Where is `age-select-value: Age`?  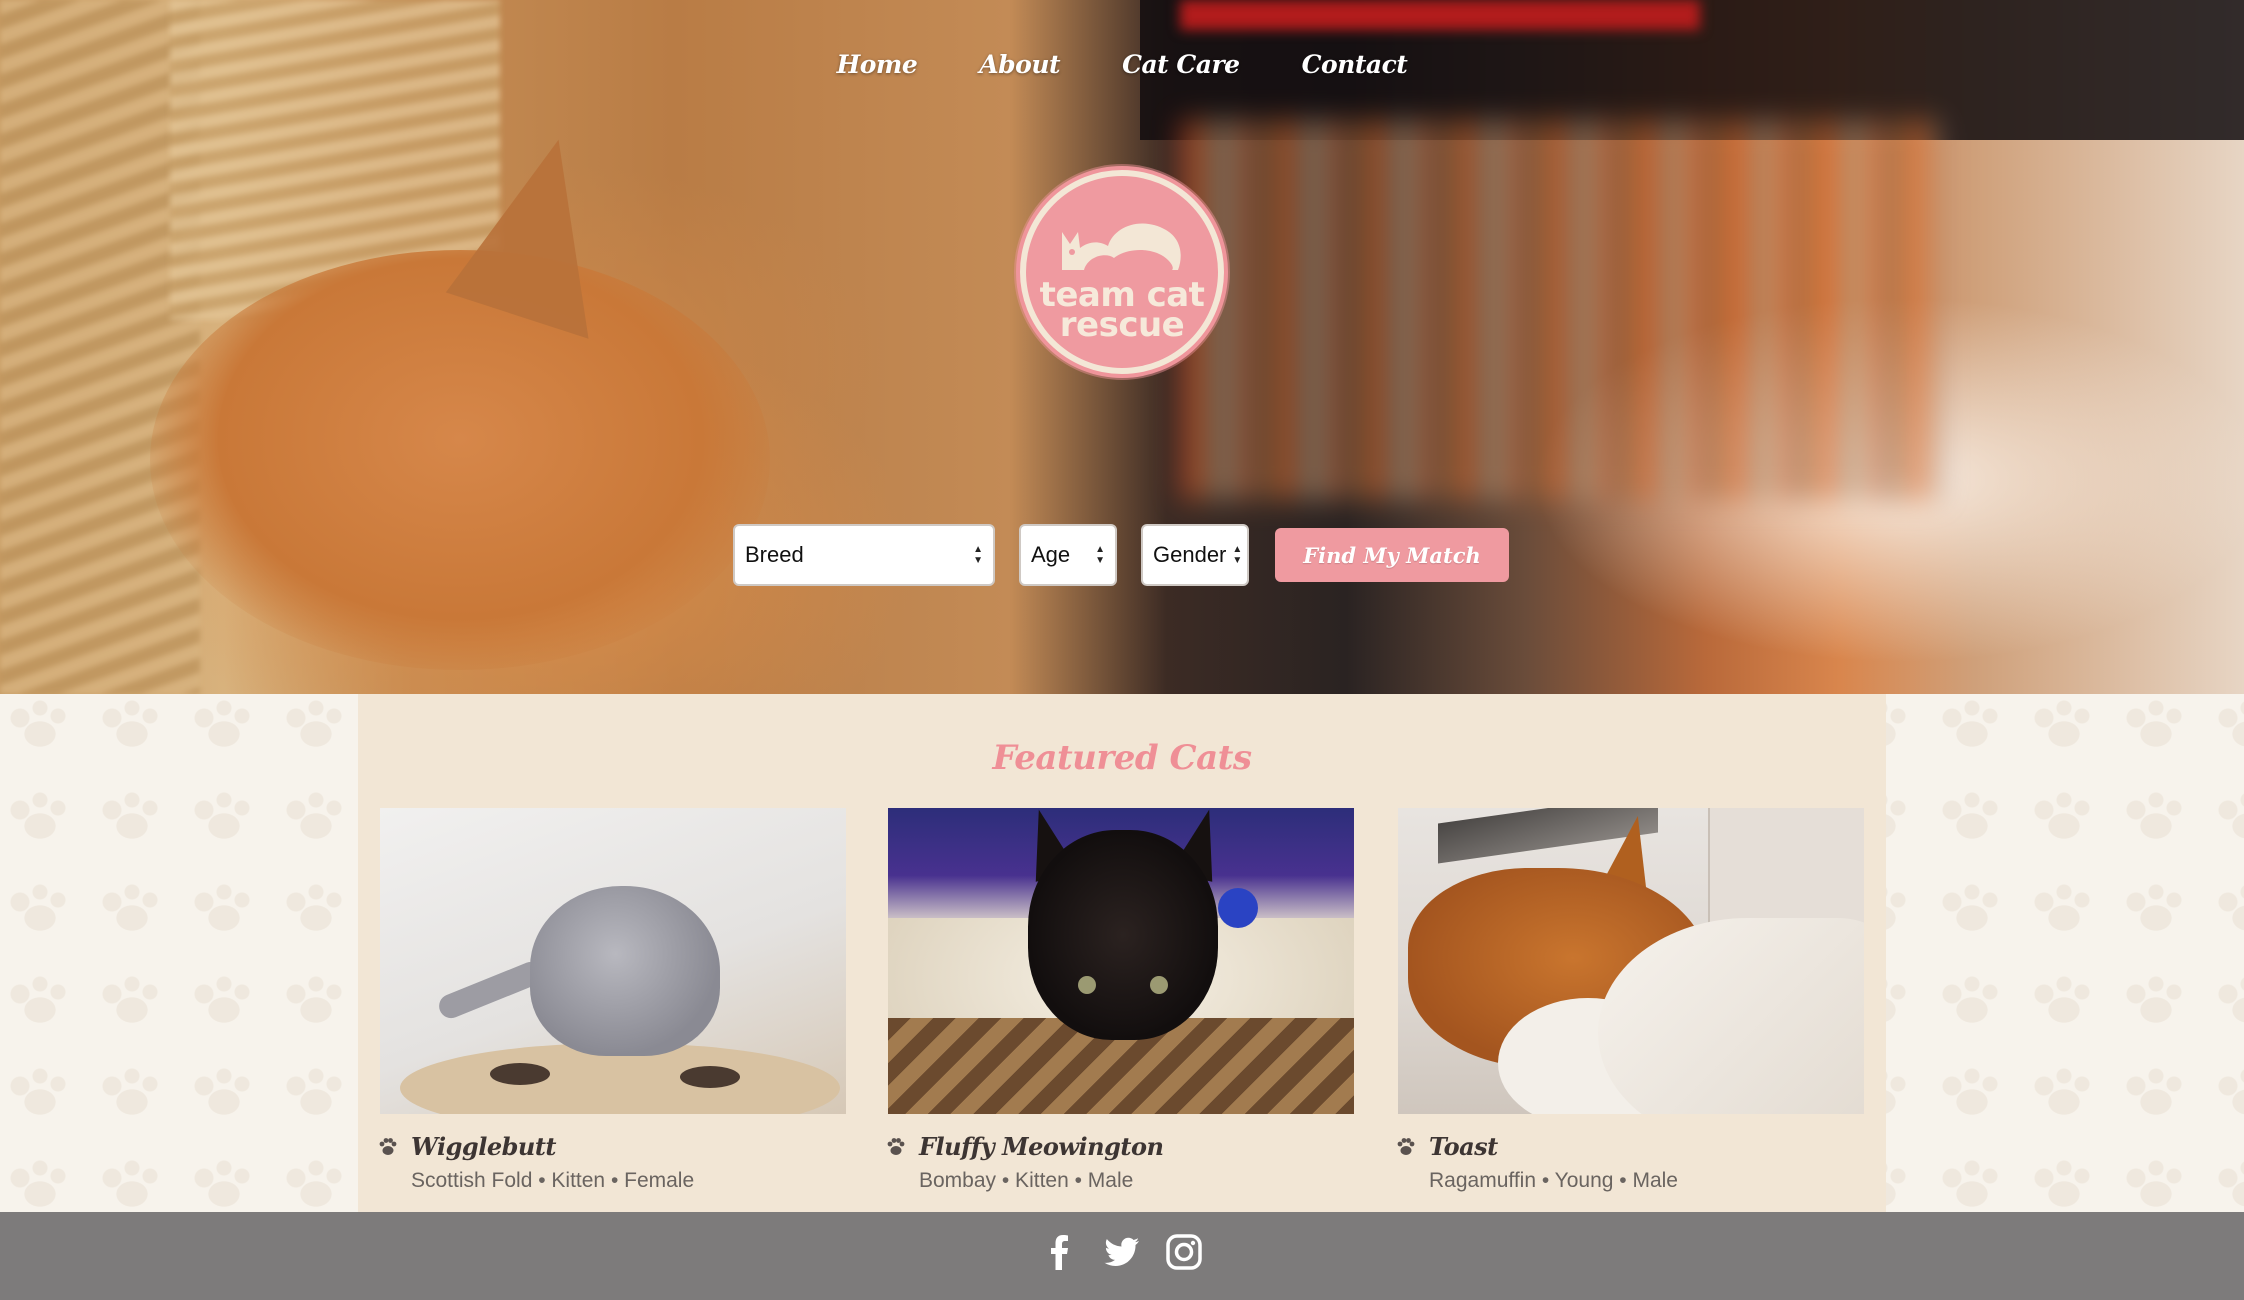
age-select-value: Age is located at coordinates (1051, 554).